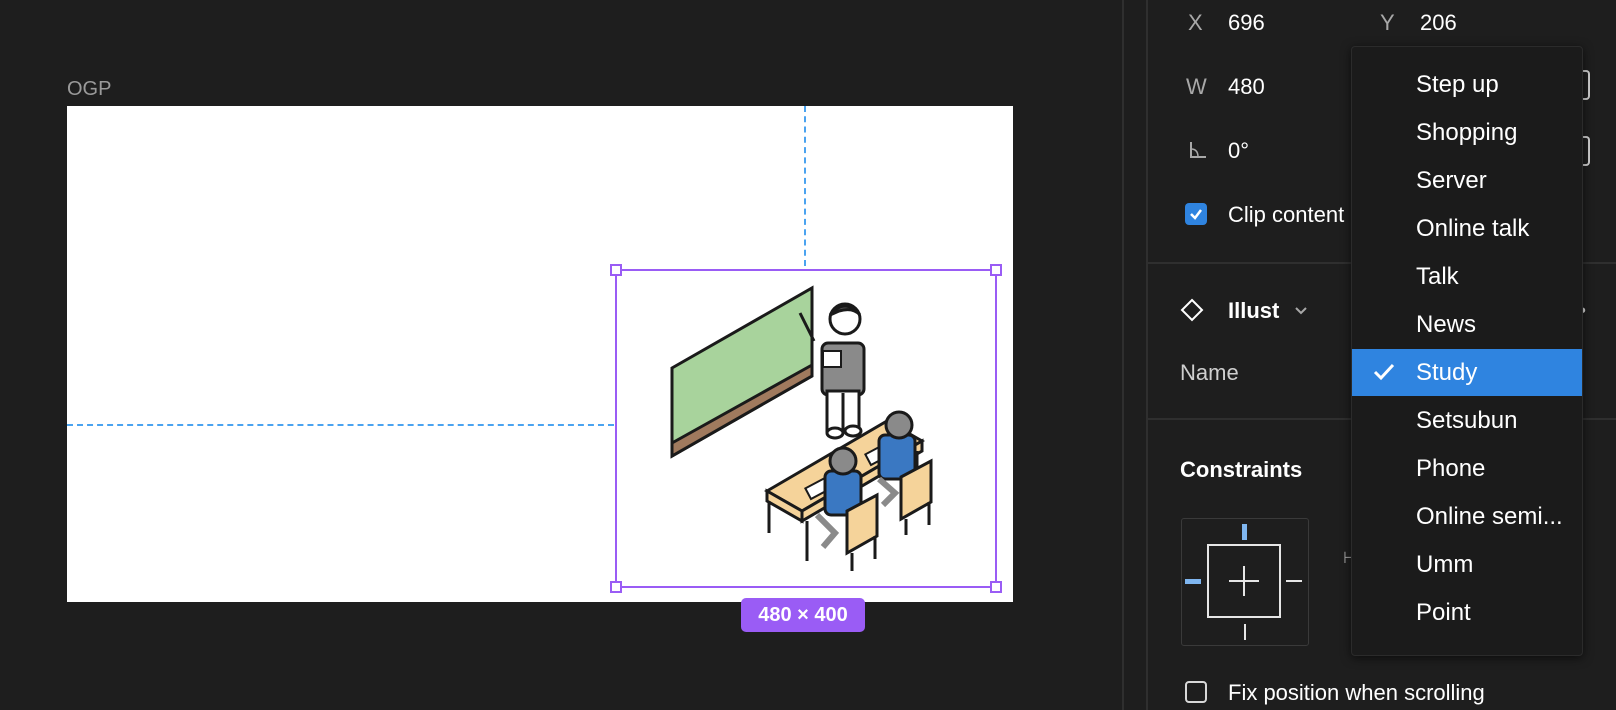 Image resolution: width=1616 pixels, height=710 pixels. I want to click on constraint-bottom-handle, so click(1245, 632).